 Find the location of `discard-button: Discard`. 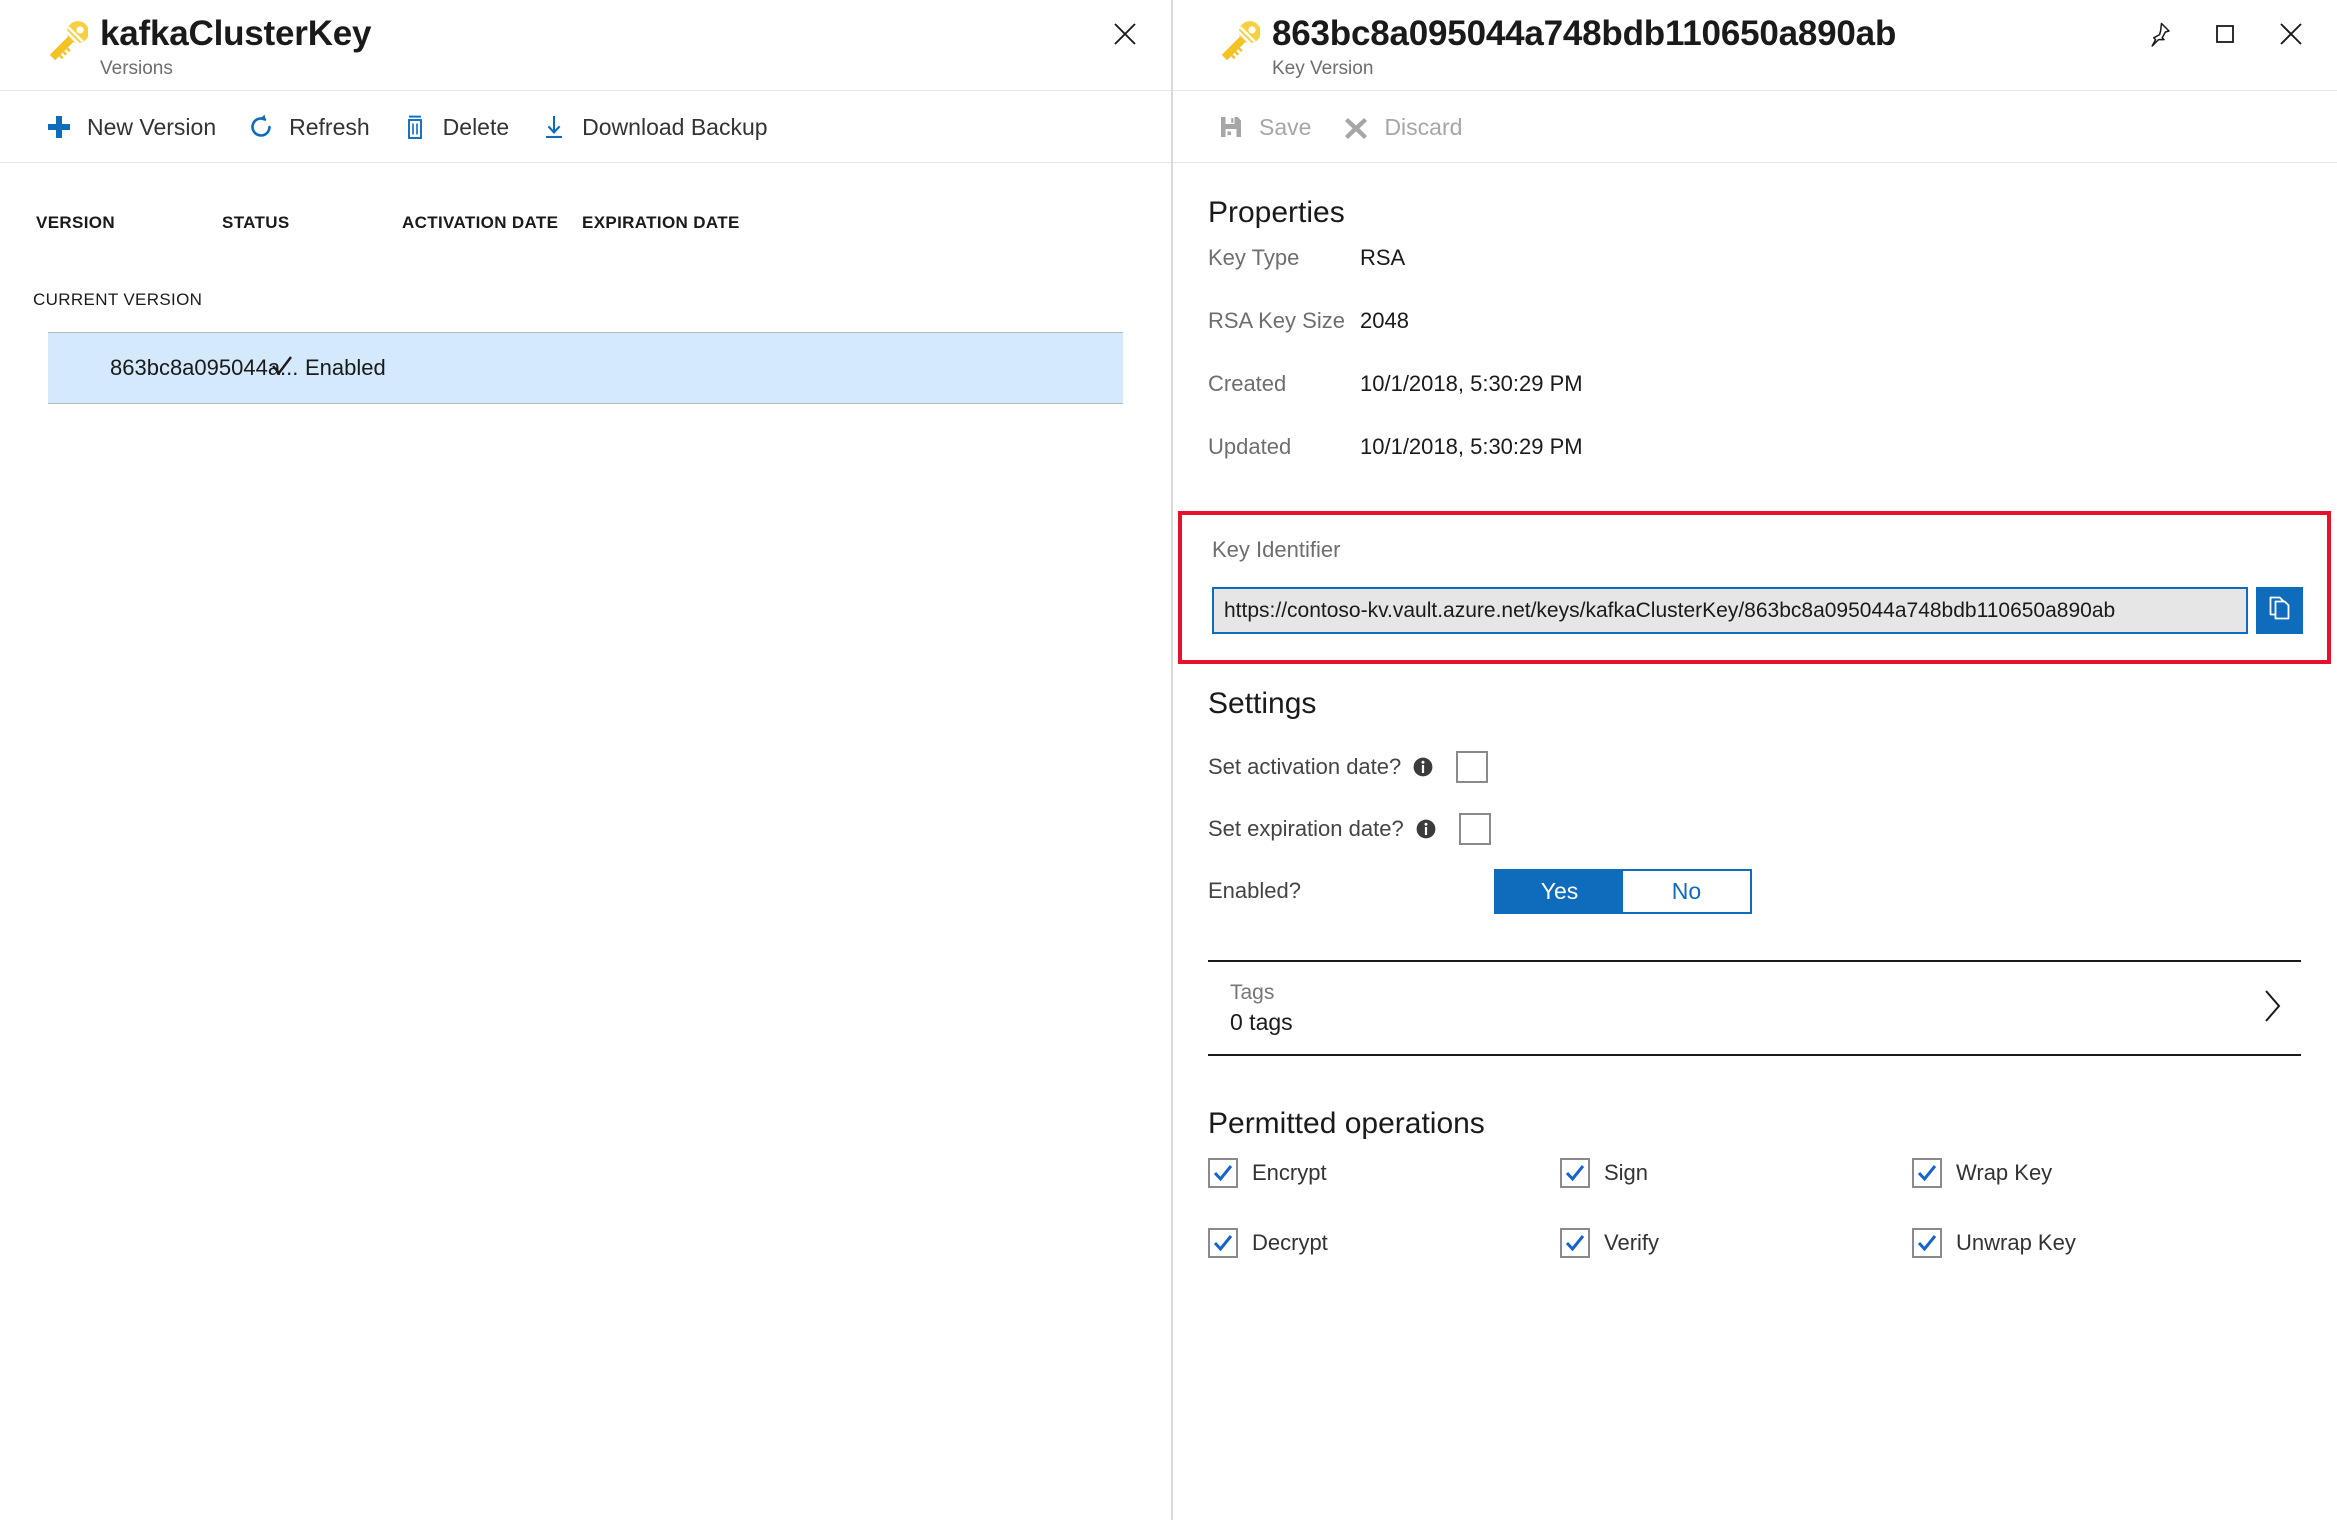

discard-button: Discard is located at coordinates (1408, 127).